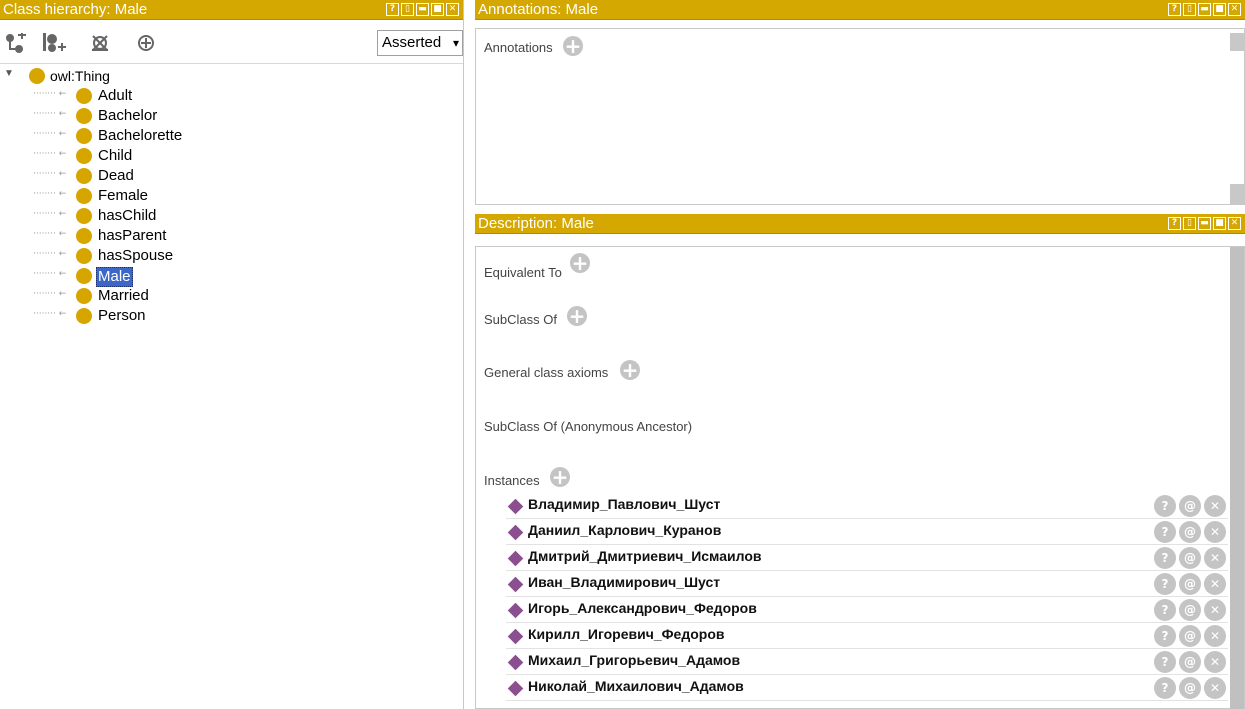 This screenshot has width=1245, height=709. I want to click on instance-row: Николай_Михаилович_Адамов? @ ✕, so click(867, 688).